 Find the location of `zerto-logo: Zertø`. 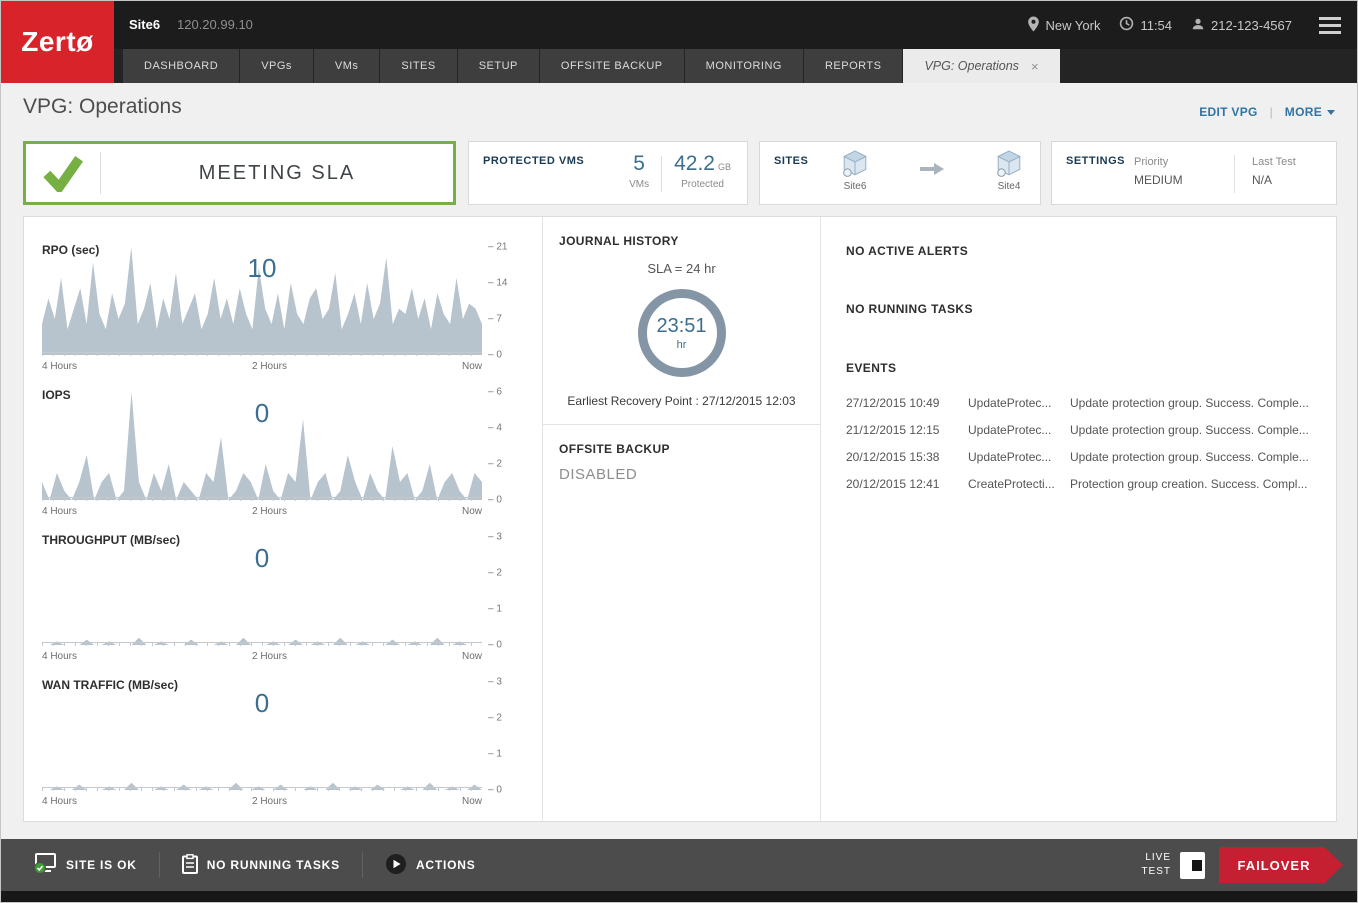

zerto-logo: Zertø is located at coordinates (57, 42).